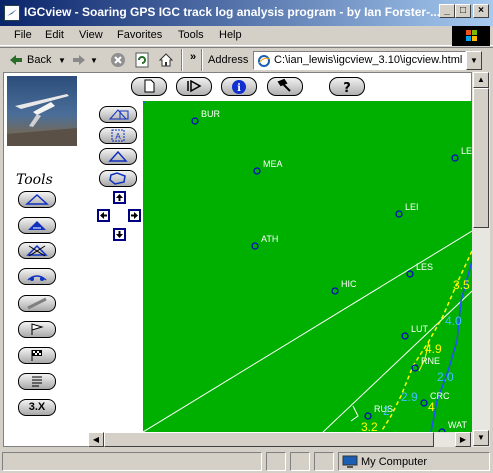 The image size is (493, 473). What do you see at coordinates (12, 13) in the screenshot?
I see `app-icon` at bounding box center [12, 13].